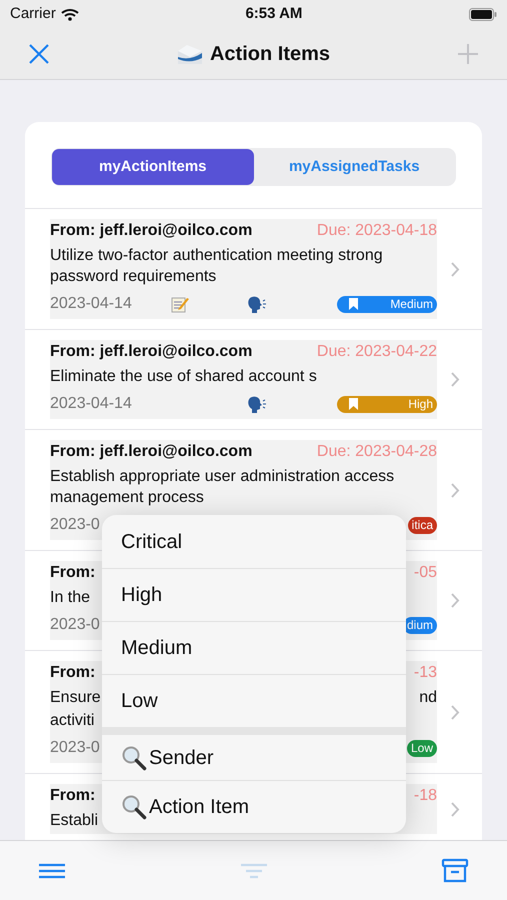  What do you see at coordinates (387, 404) in the screenshot?
I see `priority-badge: High` at bounding box center [387, 404].